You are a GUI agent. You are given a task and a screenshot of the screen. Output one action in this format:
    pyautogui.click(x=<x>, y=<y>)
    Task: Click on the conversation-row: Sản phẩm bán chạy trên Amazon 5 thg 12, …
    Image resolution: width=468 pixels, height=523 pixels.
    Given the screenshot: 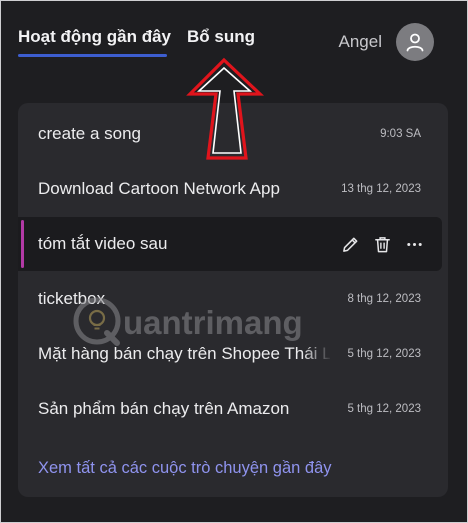 What is the action you would take?
    pyautogui.click(x=230, y=409)
    